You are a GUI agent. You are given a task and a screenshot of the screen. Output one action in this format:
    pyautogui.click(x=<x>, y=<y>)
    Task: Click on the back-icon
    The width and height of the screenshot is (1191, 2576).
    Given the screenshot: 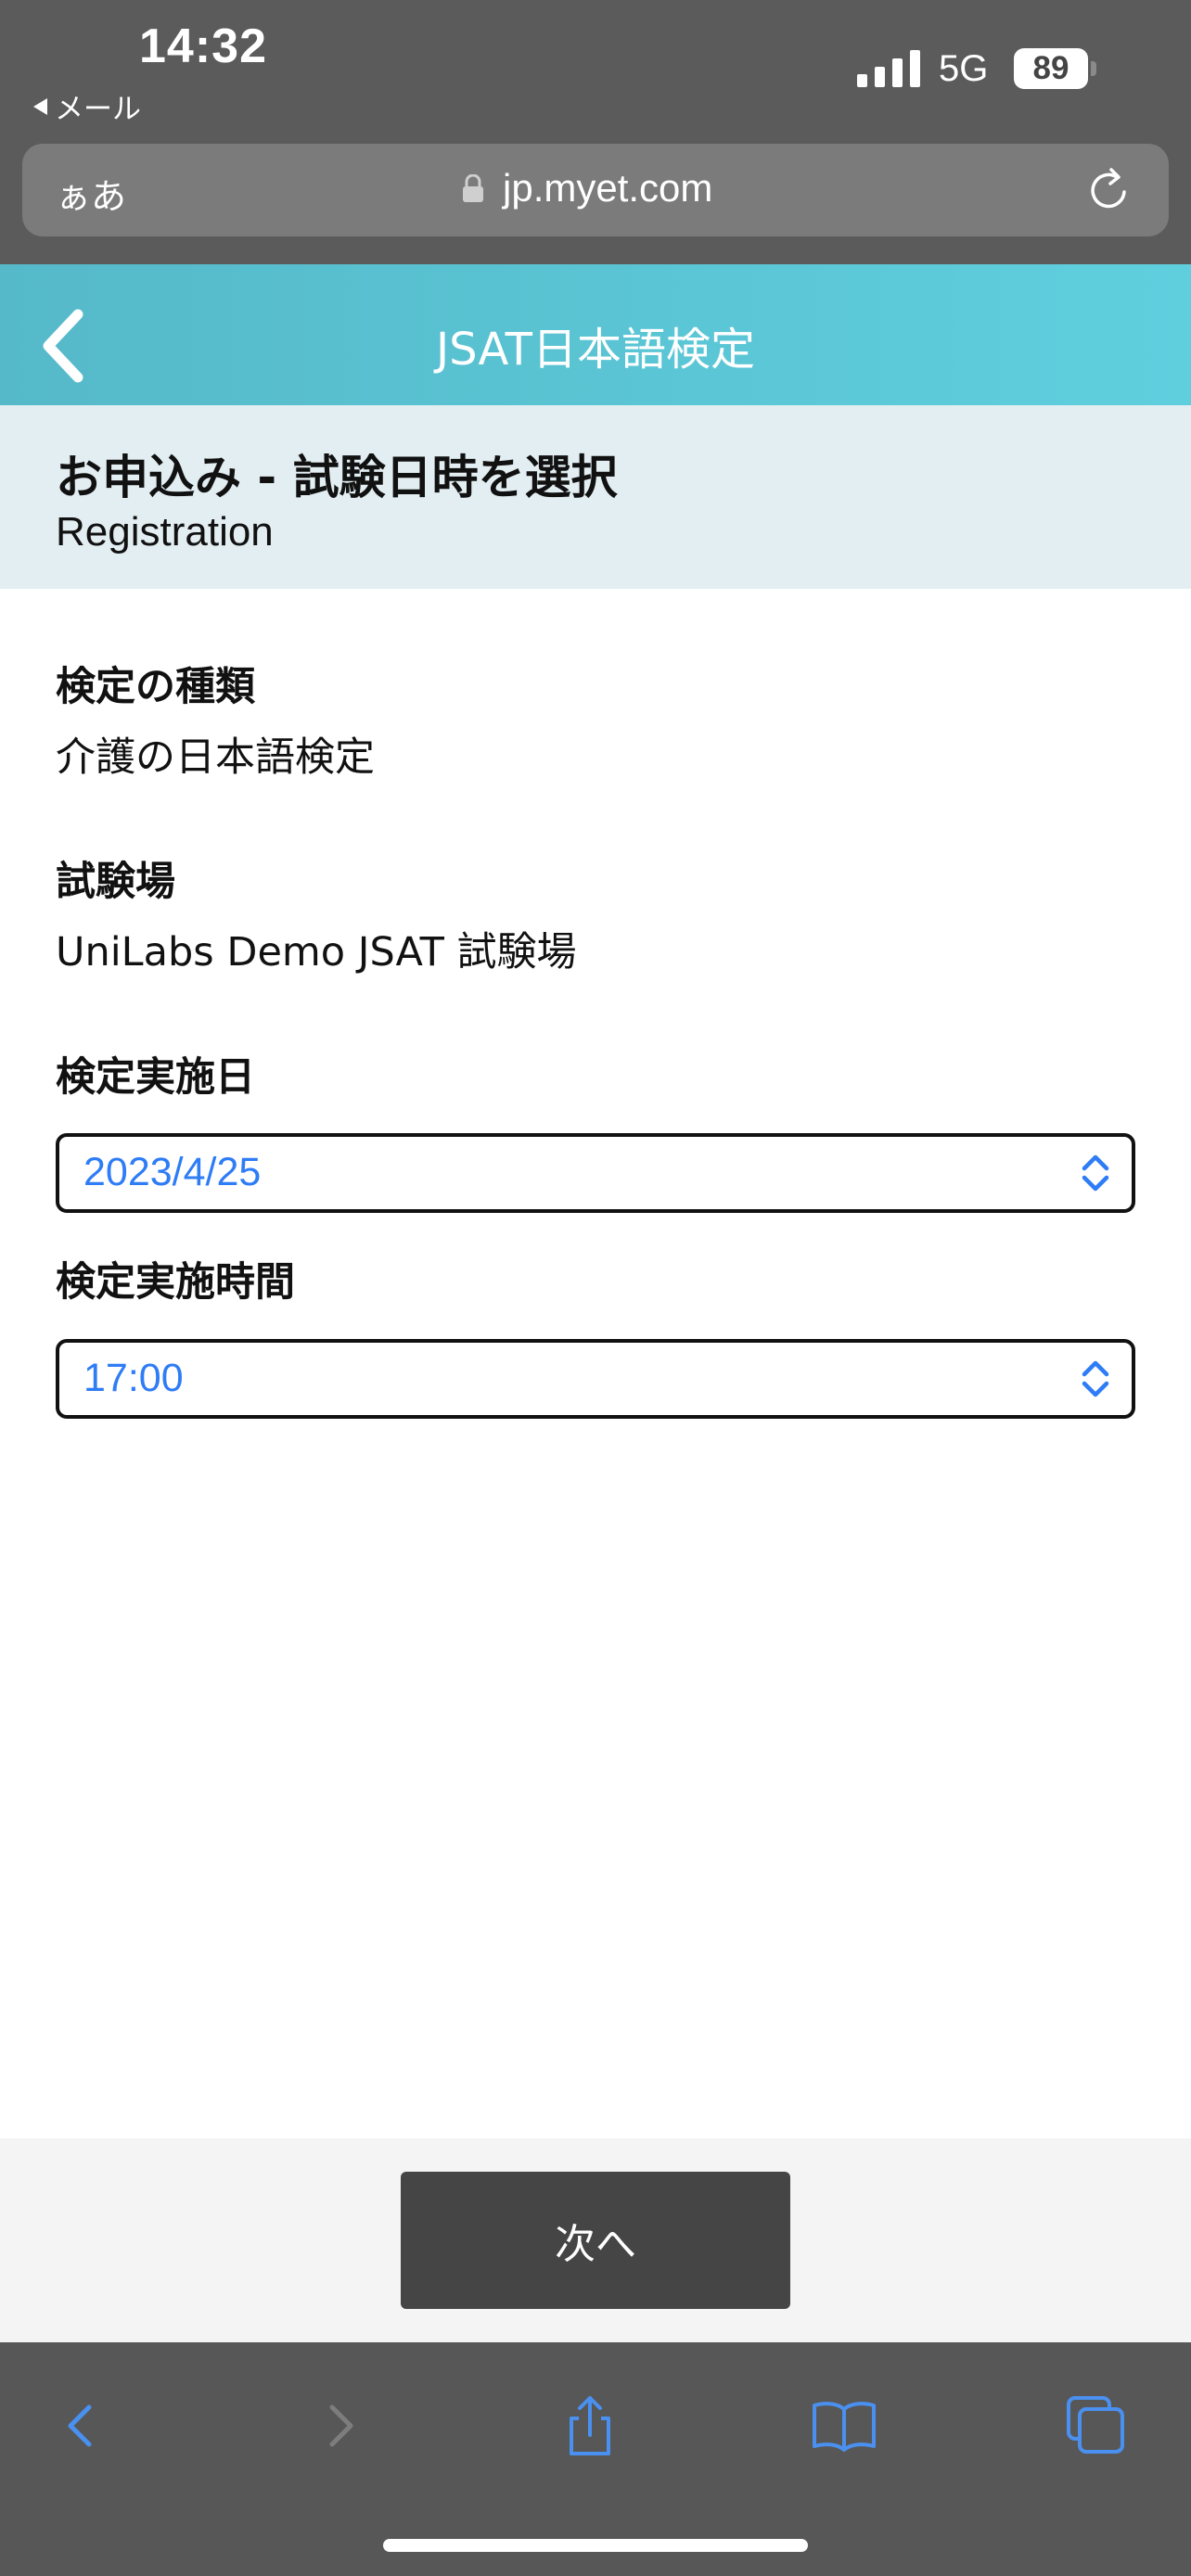 What is the action you would take?
    pyautogui.click(x=82, y=2426)
    